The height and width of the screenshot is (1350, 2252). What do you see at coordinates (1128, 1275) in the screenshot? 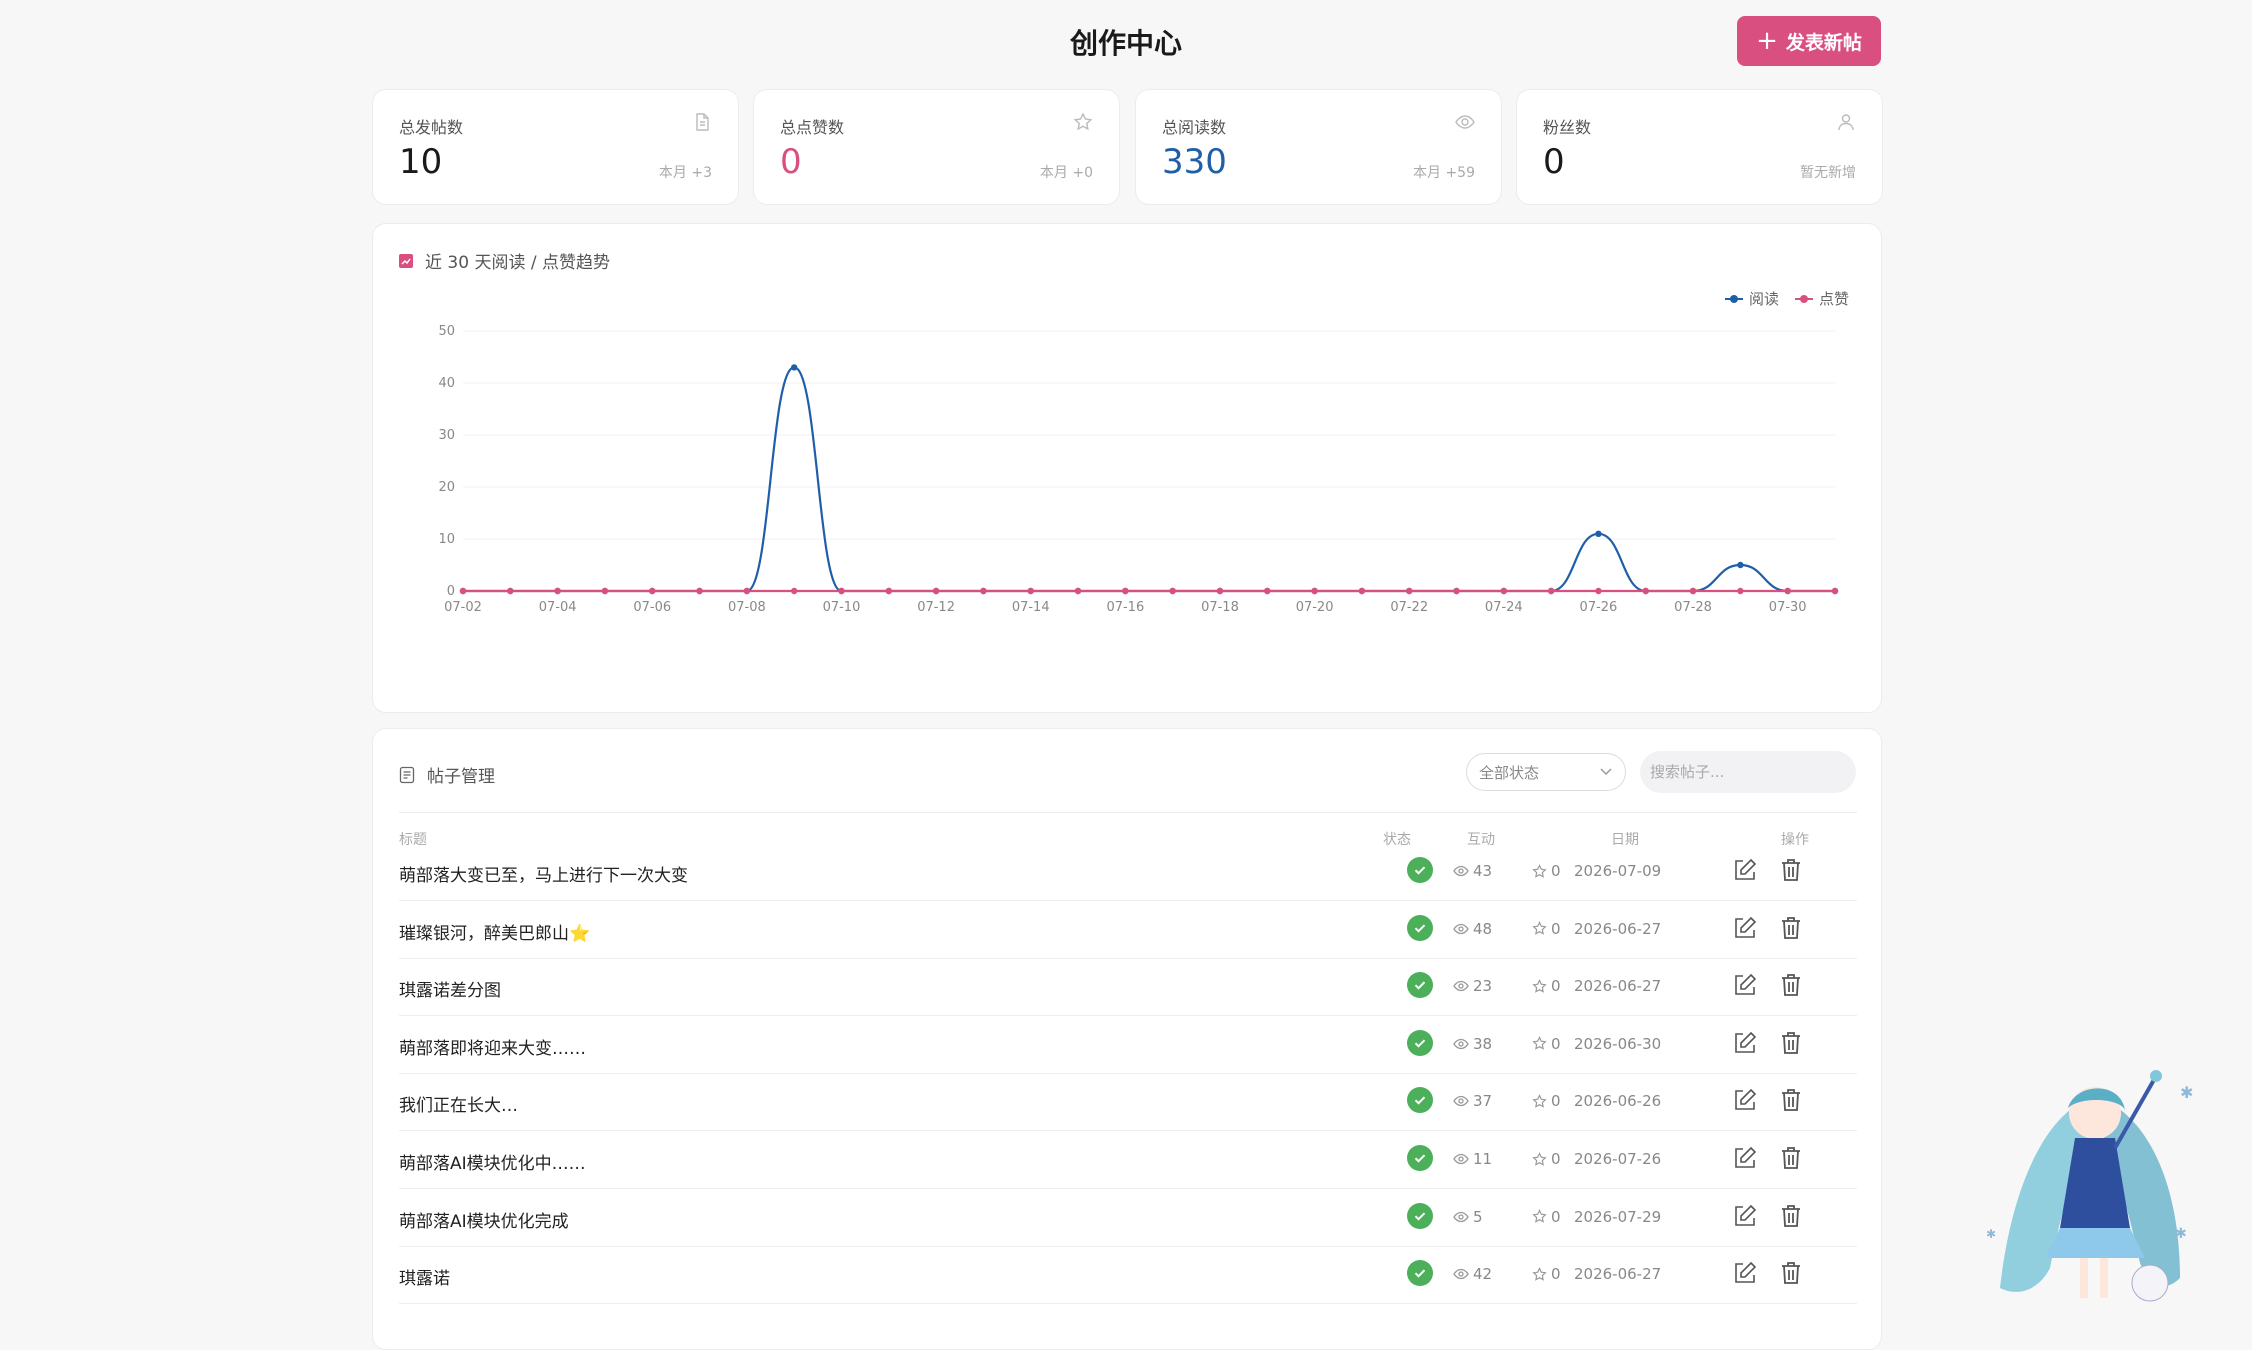
I see `table-row: 琪露诺 42 0 2026-06-27` at bounding box center [1128, 1275].